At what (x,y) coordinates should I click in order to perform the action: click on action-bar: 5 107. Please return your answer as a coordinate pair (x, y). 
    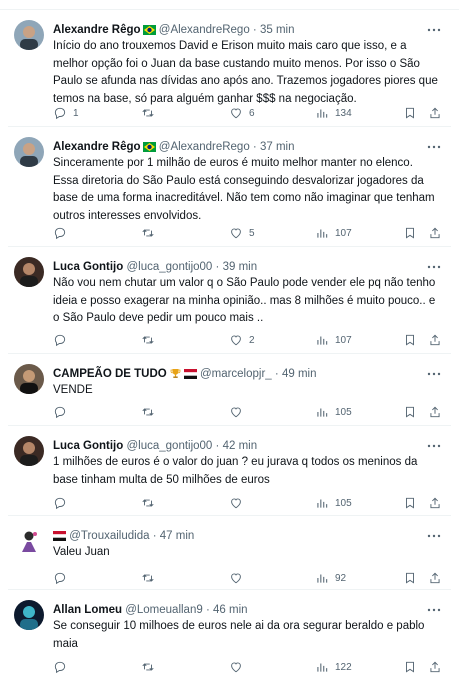
    Looking at the image, I should click on (246, 233).